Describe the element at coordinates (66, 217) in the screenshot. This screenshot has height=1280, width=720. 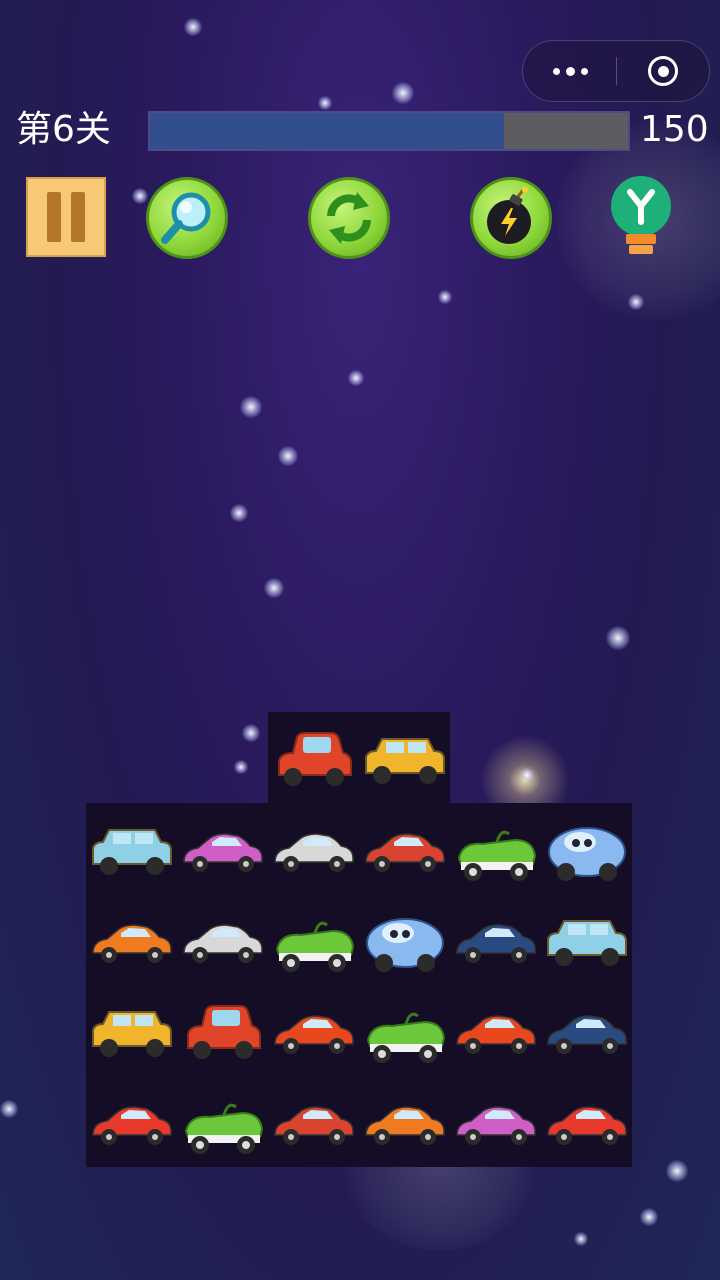
I see `pause-button` at that location.